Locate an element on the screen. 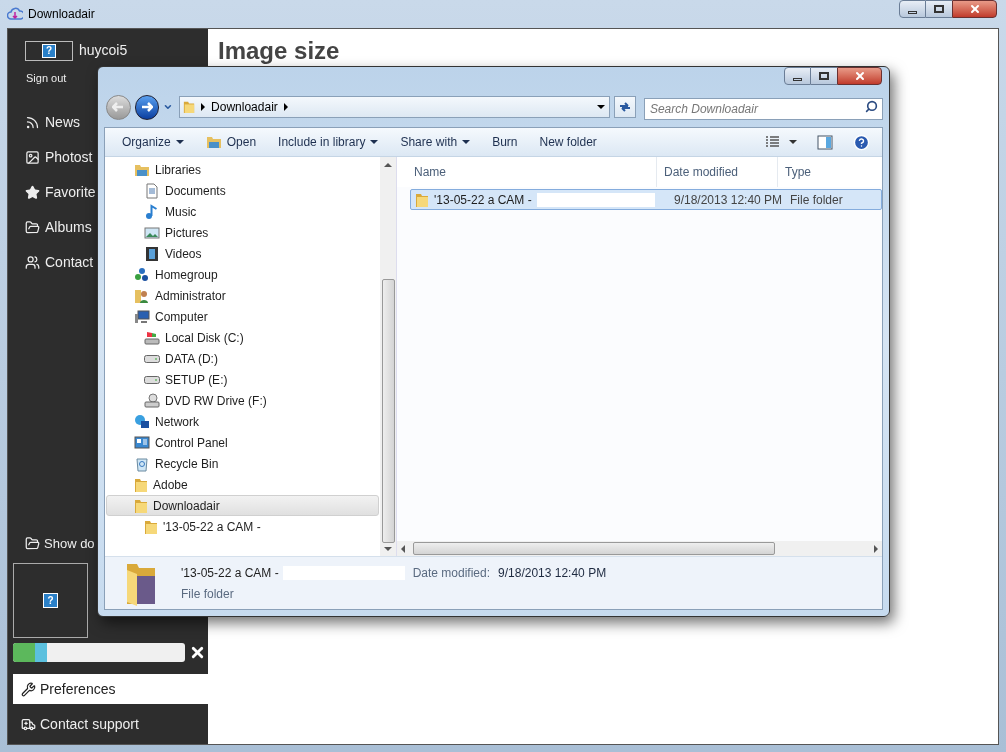 The height and width of the screenshot is (752, 1006). file-type: File folder is located at coordinates (208, 594).